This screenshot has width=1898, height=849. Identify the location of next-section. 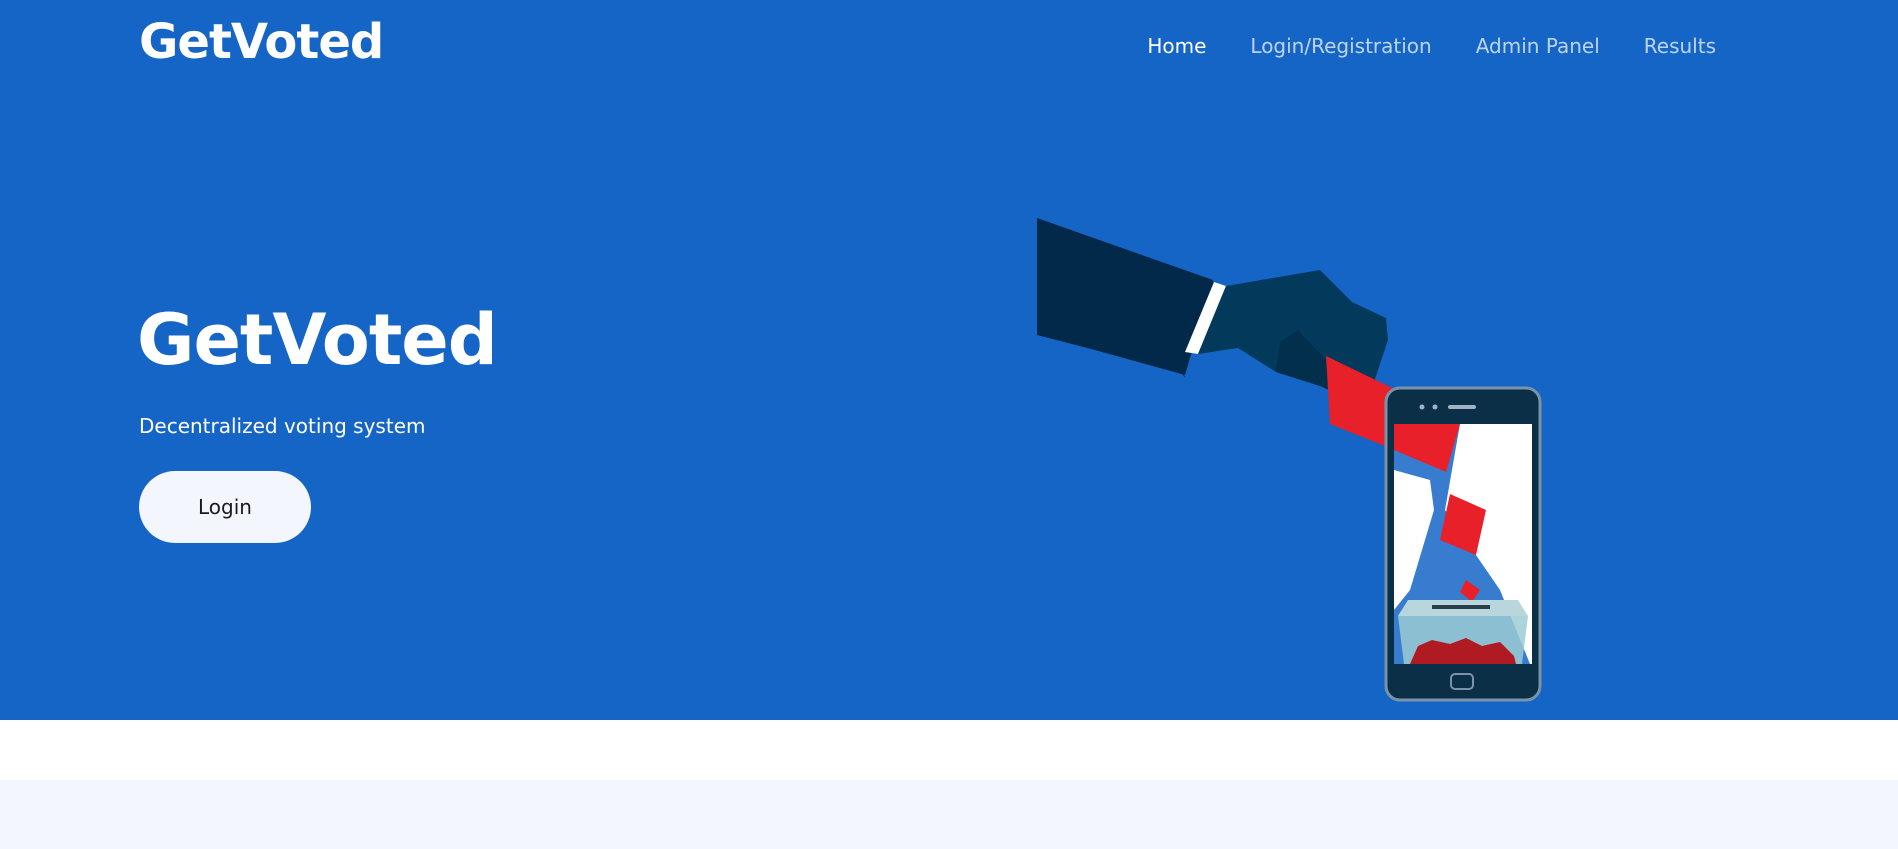
(949, 814).